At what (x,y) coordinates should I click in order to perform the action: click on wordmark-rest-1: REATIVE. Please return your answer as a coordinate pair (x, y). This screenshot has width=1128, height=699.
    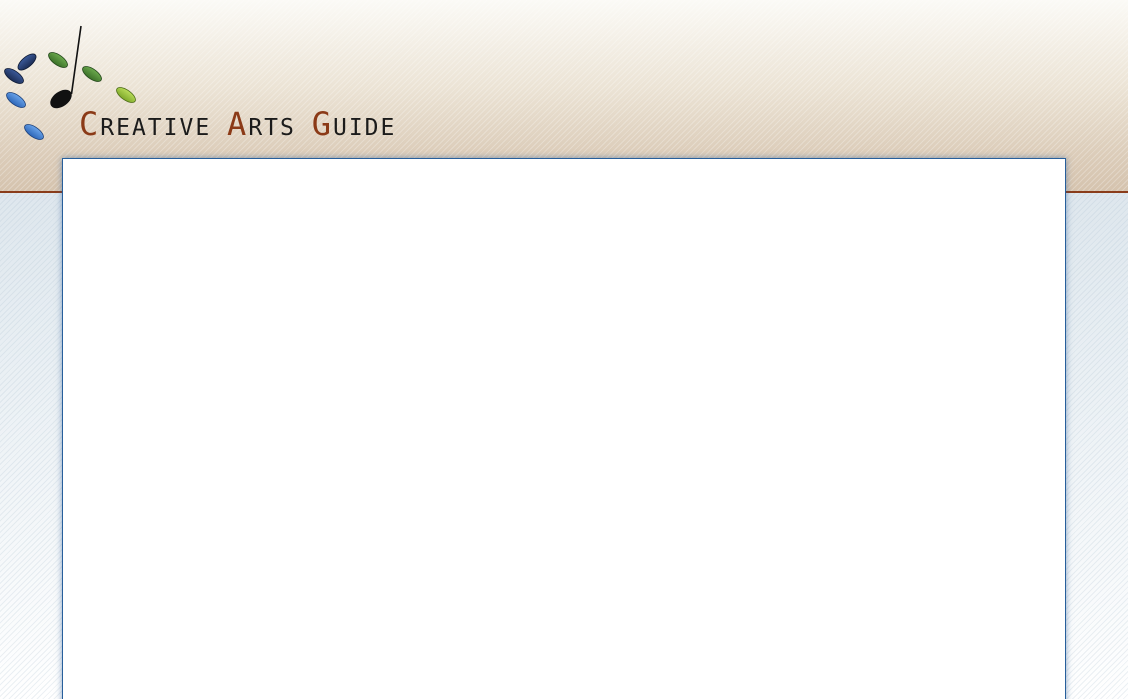
    Looking at the image, I should click on (164, 128).